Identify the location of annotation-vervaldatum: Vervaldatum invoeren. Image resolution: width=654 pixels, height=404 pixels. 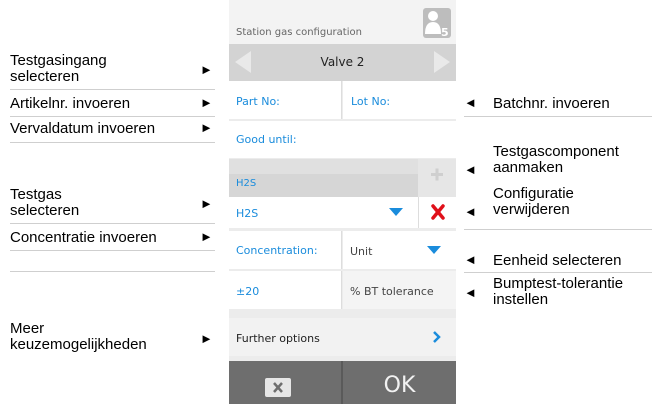
(83, 128).